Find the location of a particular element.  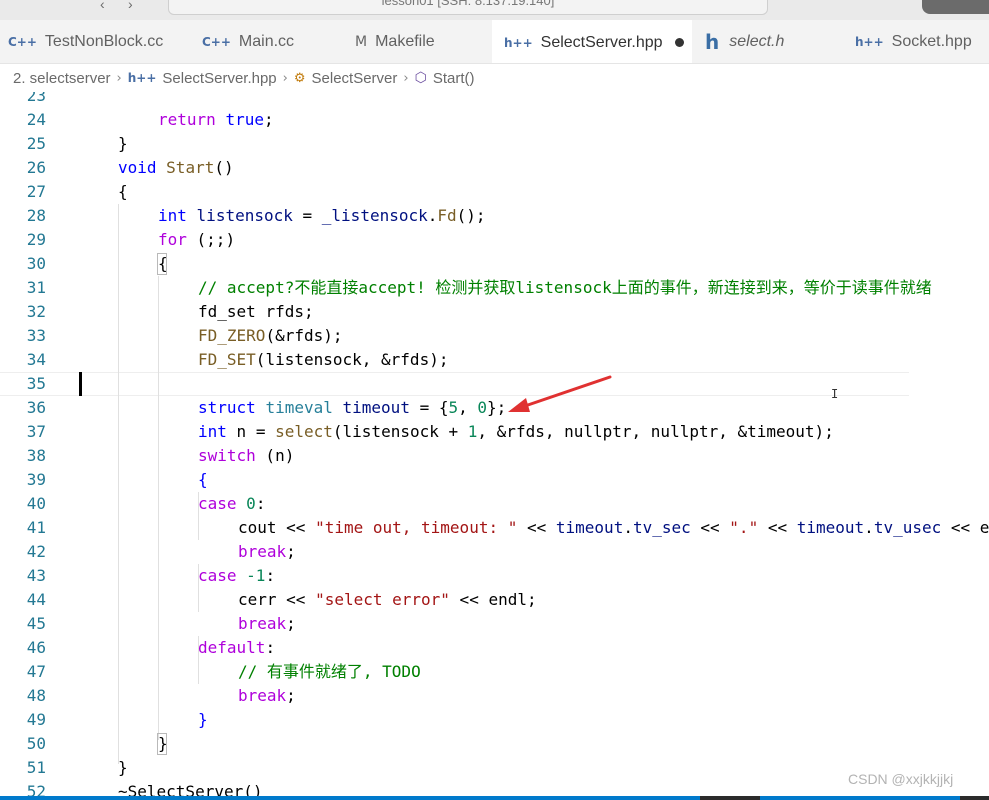

window-controls is located at coordinates (955, 7).